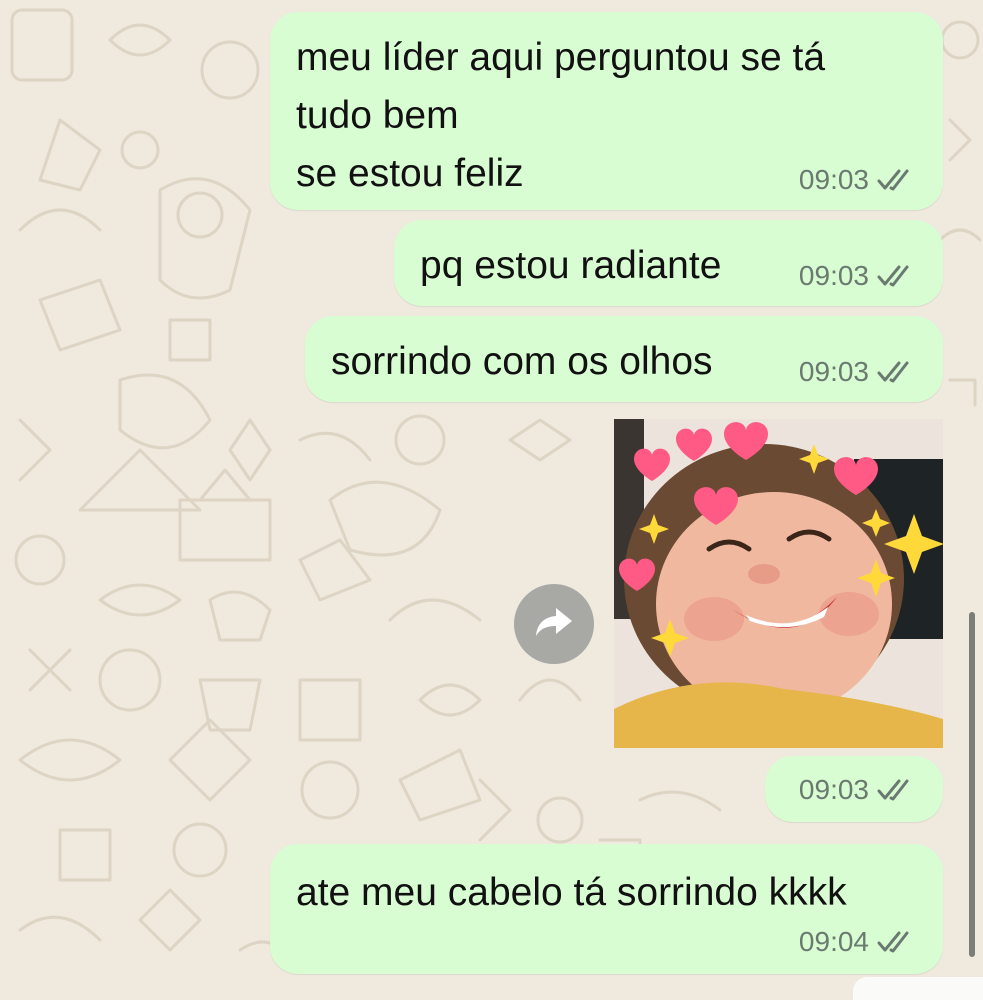 Image resolution: width=983 pixels, height=1000 pixels. I want to click on message-bubble-outgoing: sorrindo com os olhos 09:03, so click(624, 359).